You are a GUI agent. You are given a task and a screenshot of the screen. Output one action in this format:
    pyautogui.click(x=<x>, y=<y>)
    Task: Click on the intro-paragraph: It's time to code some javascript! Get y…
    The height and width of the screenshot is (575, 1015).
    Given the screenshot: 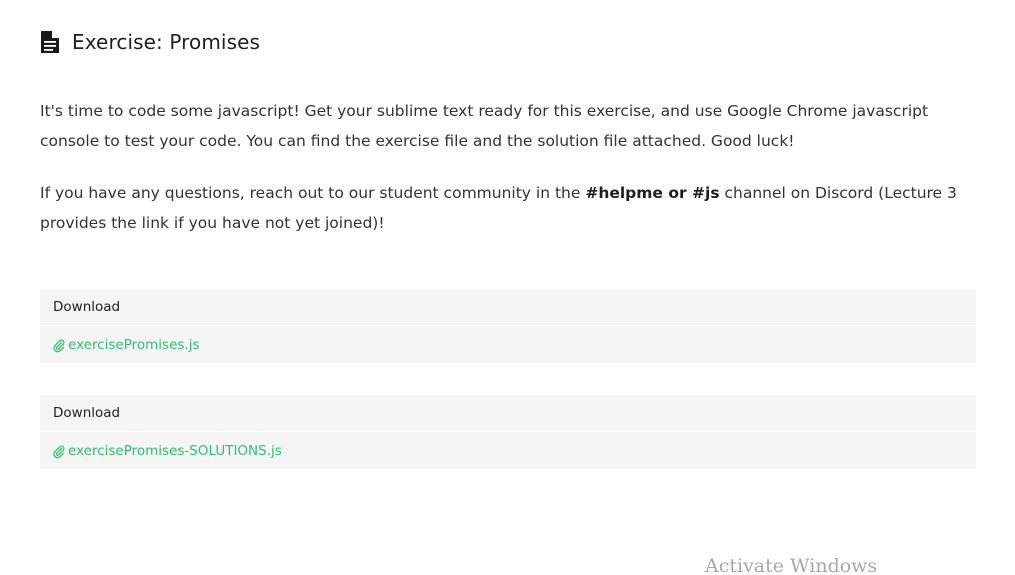 What is the action you would take?
    pyautogui.click(x=484, y=126)
    